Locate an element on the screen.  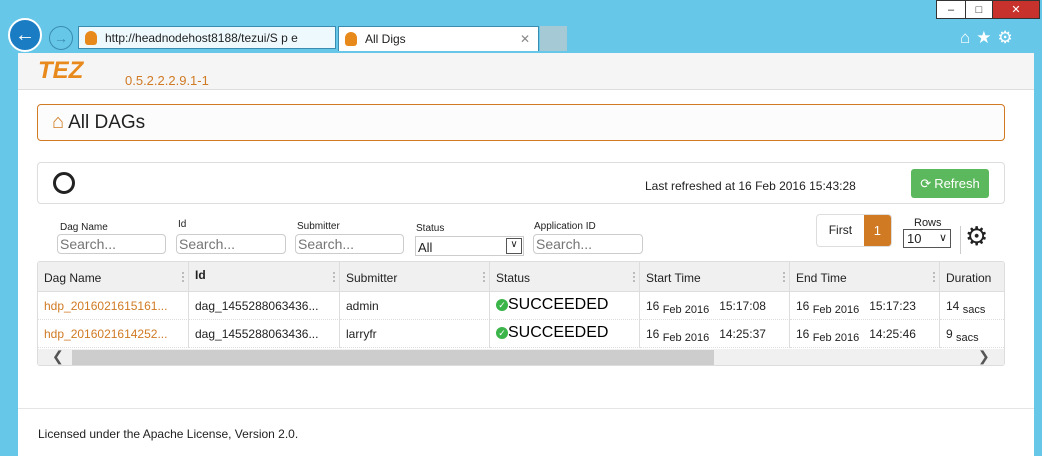
filter-label-submitter: Submitter is located at coordinates (318, 226).